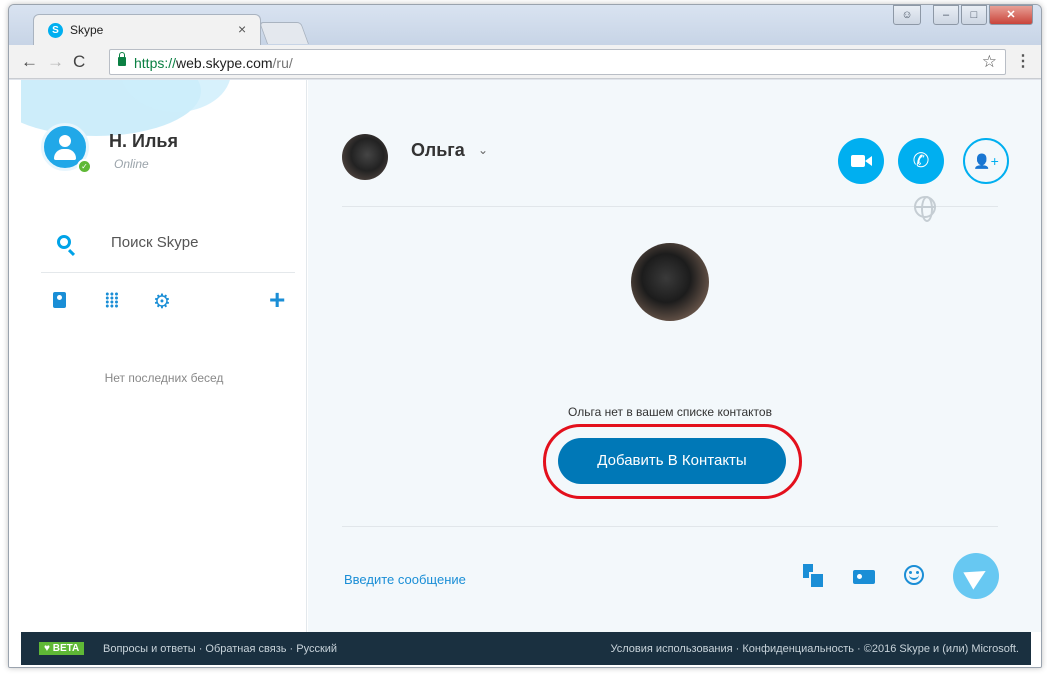 This screenshot has width=1047, height=675. What do you see at coordinates (946, 15) in the screenshot?
I see `minimize-button: –` at bounding box center [946, 15].